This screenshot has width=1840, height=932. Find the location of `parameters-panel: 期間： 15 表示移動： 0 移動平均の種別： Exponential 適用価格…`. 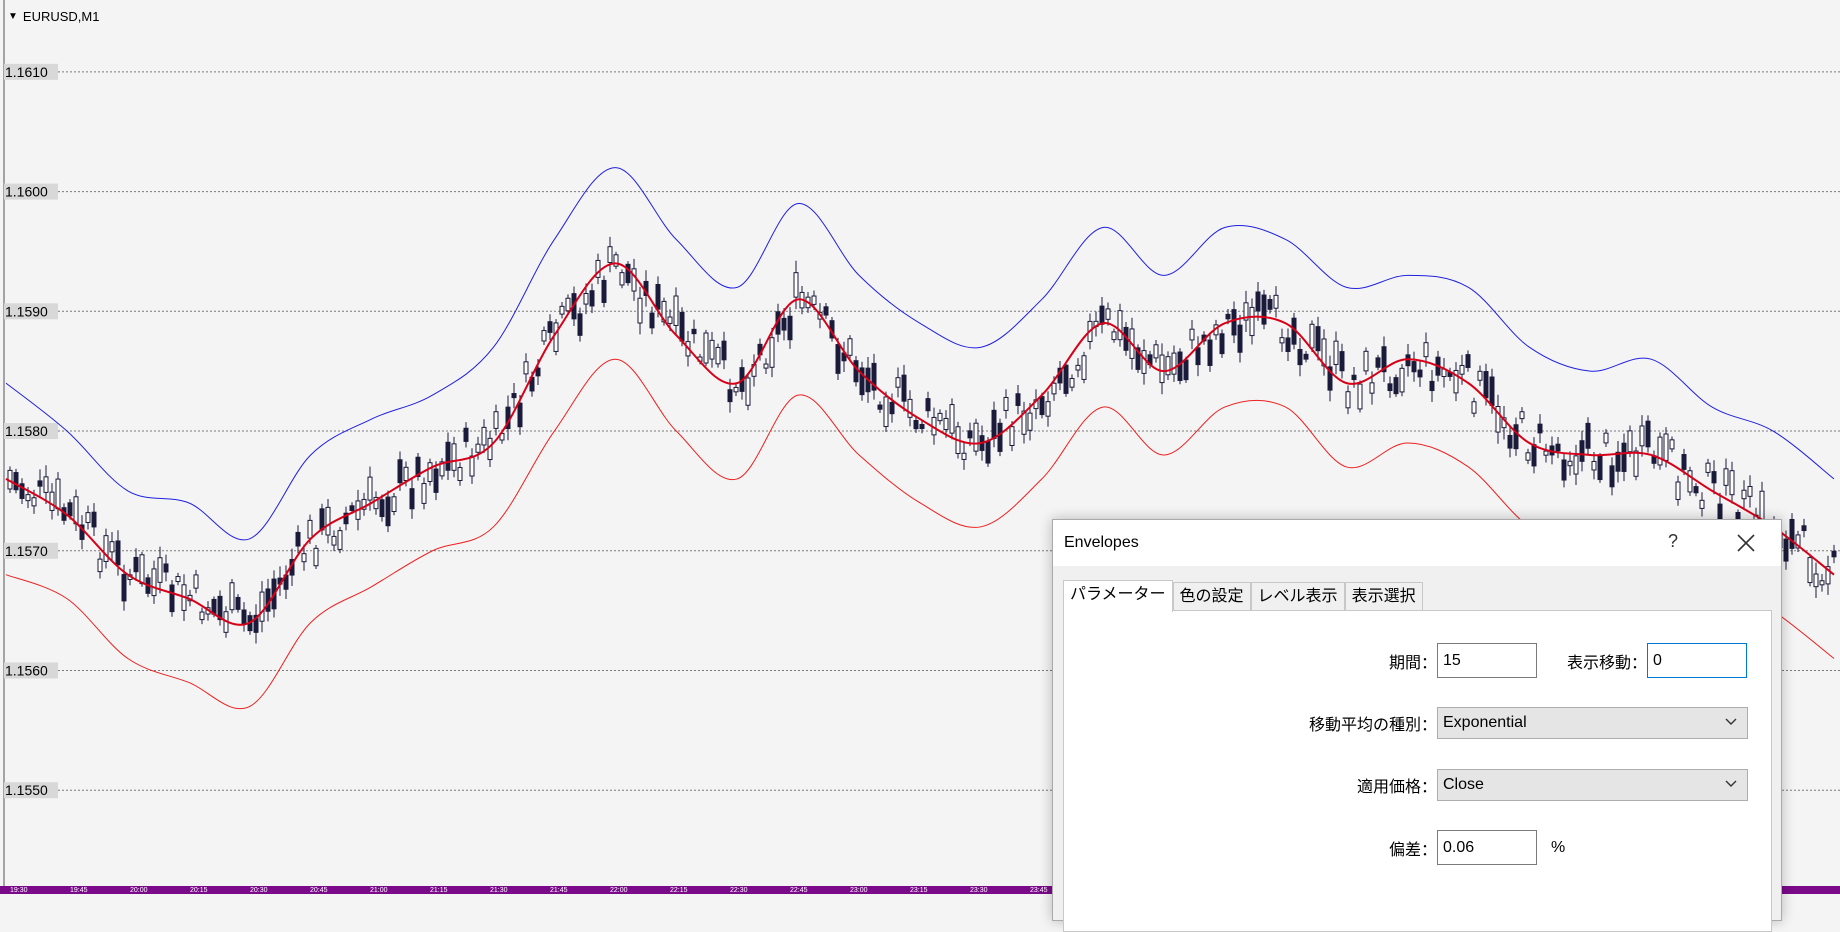

parameters-panel: 期間： 15 表示移動： 0 移動平均の種別： Exponential 適用価格… is located at coordinates (1417, 771).